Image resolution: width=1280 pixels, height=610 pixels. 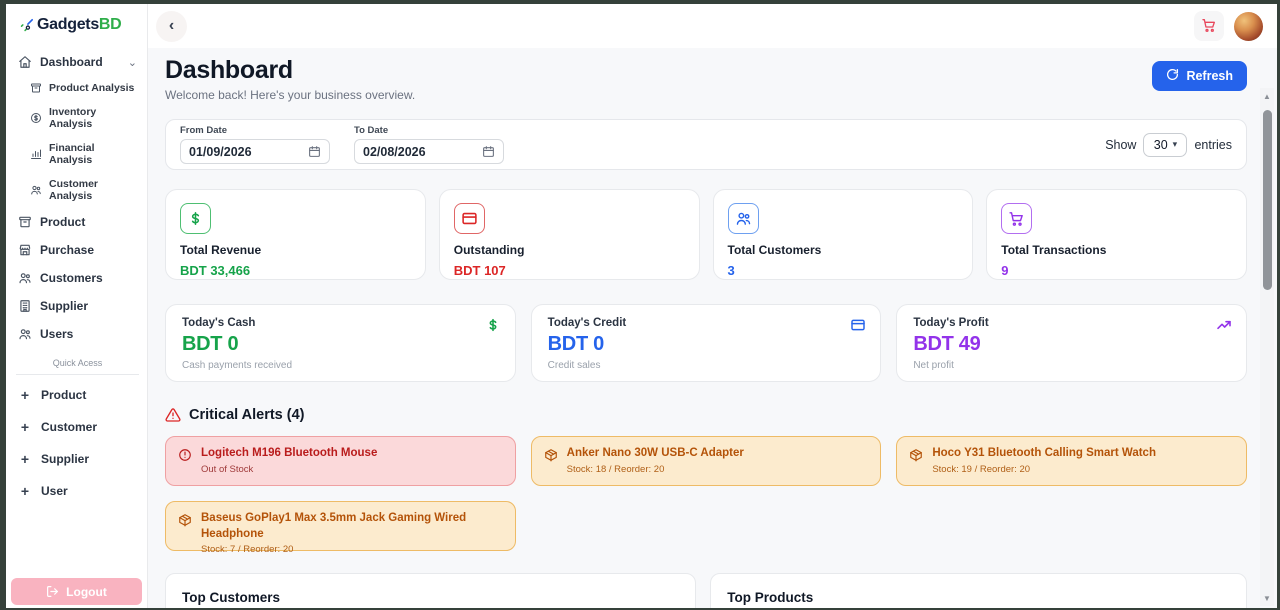 I want to click on stat-card-total-customers: Total Customers 3, so click(x=843, y=234).